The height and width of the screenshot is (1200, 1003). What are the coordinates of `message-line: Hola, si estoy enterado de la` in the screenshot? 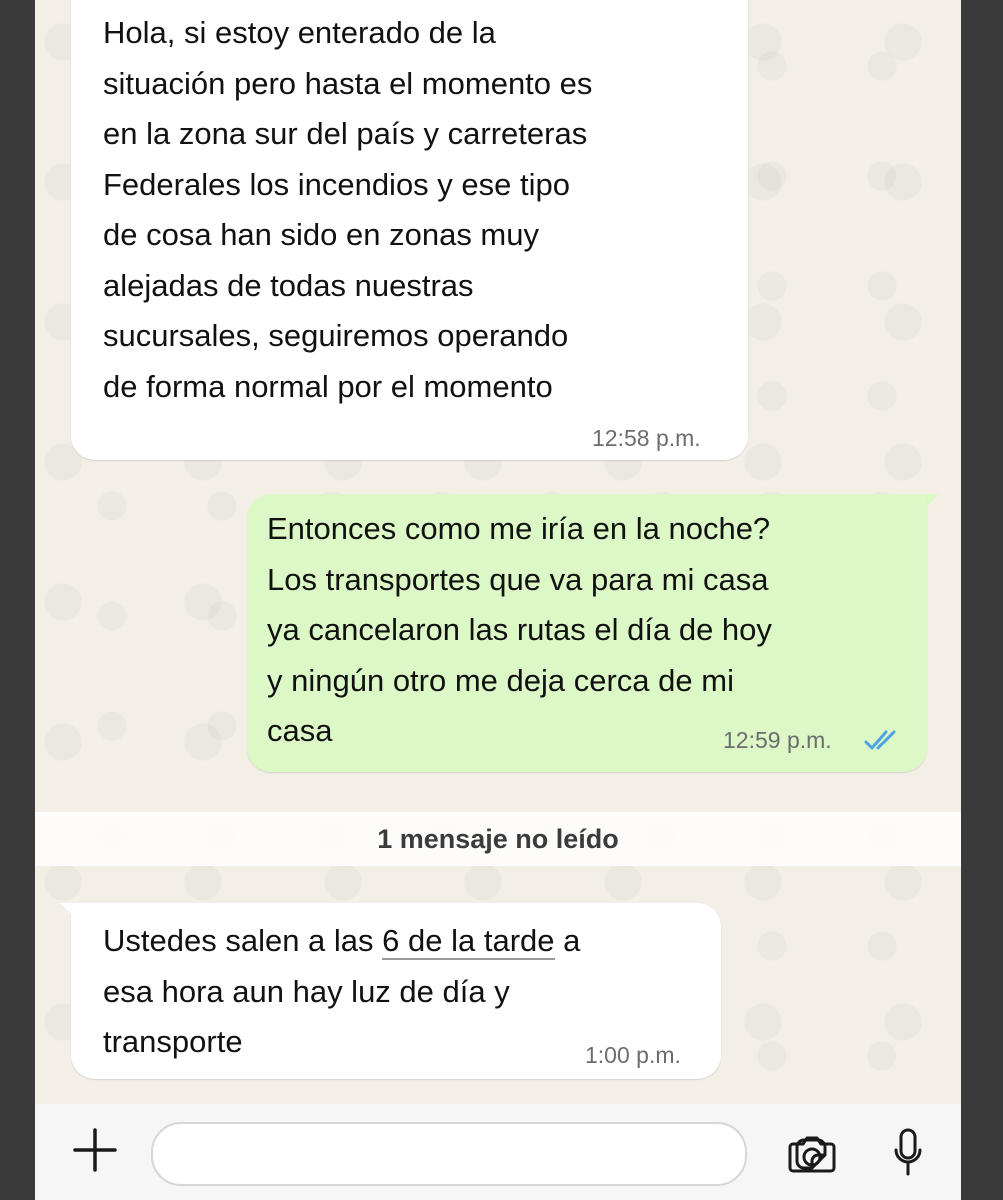 It's located at (299, 32).